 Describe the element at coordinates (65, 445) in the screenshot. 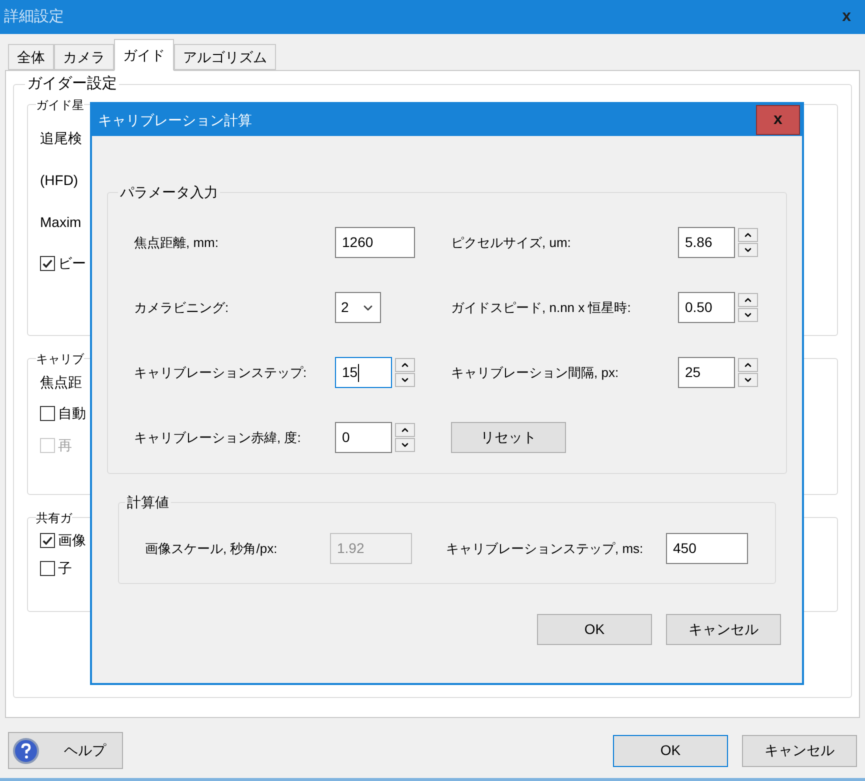

I see `checkbox-label: 再` at that location.